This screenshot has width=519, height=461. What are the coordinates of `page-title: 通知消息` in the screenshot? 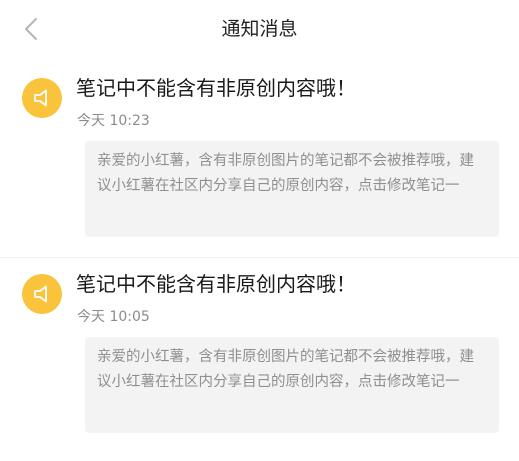 It's located at (259, 29).